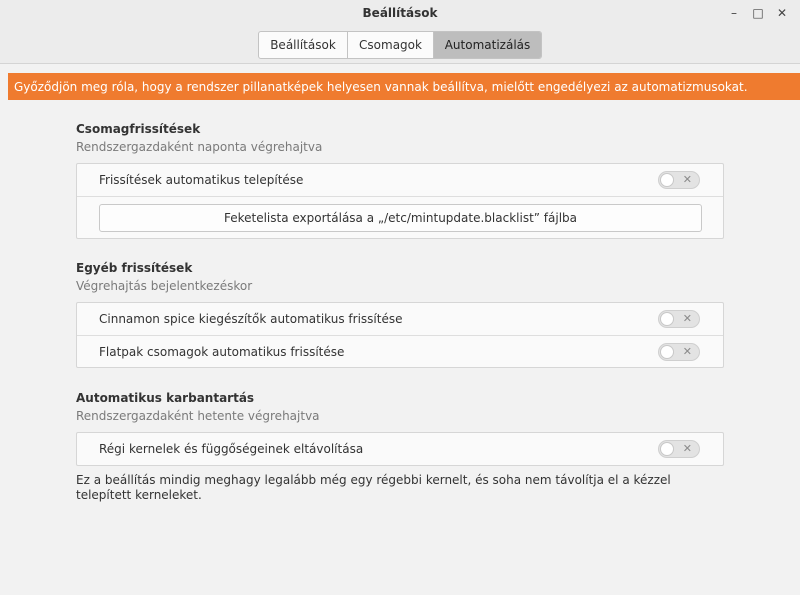 The image size is (800, 595). Describe the element at coordinates (199, 147) in the screenshot. I see `section-subtitle-package-updates: Rendszergazdaként naponta végrehajtva` at that location.